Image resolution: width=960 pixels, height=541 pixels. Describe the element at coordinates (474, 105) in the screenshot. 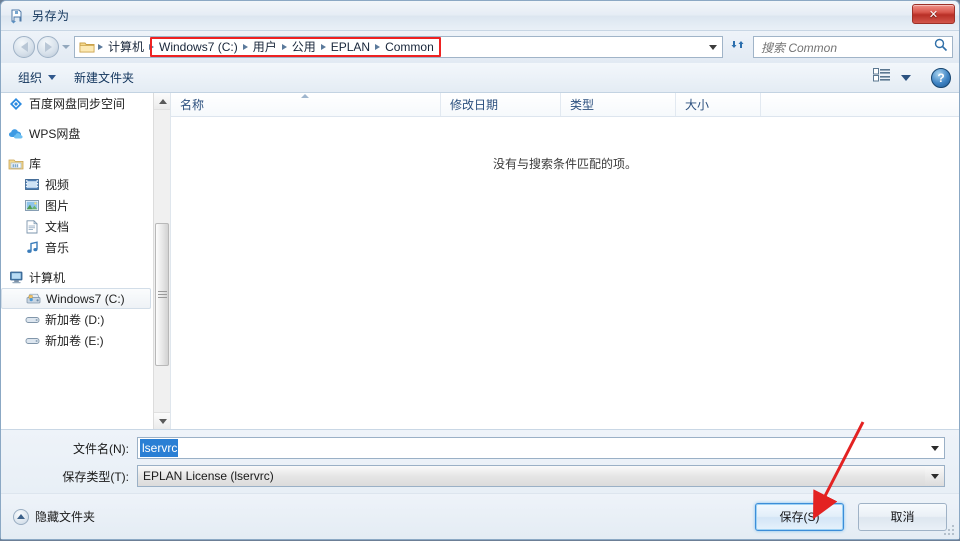

I see `column-label: 修改日期` at that location.